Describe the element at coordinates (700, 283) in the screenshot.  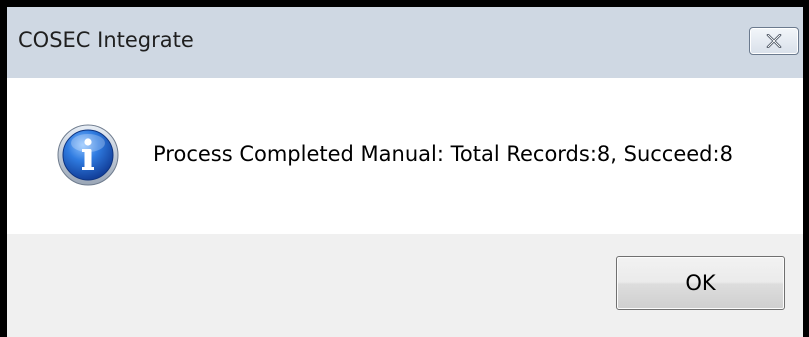
I see `ok-button: OK` at that location.